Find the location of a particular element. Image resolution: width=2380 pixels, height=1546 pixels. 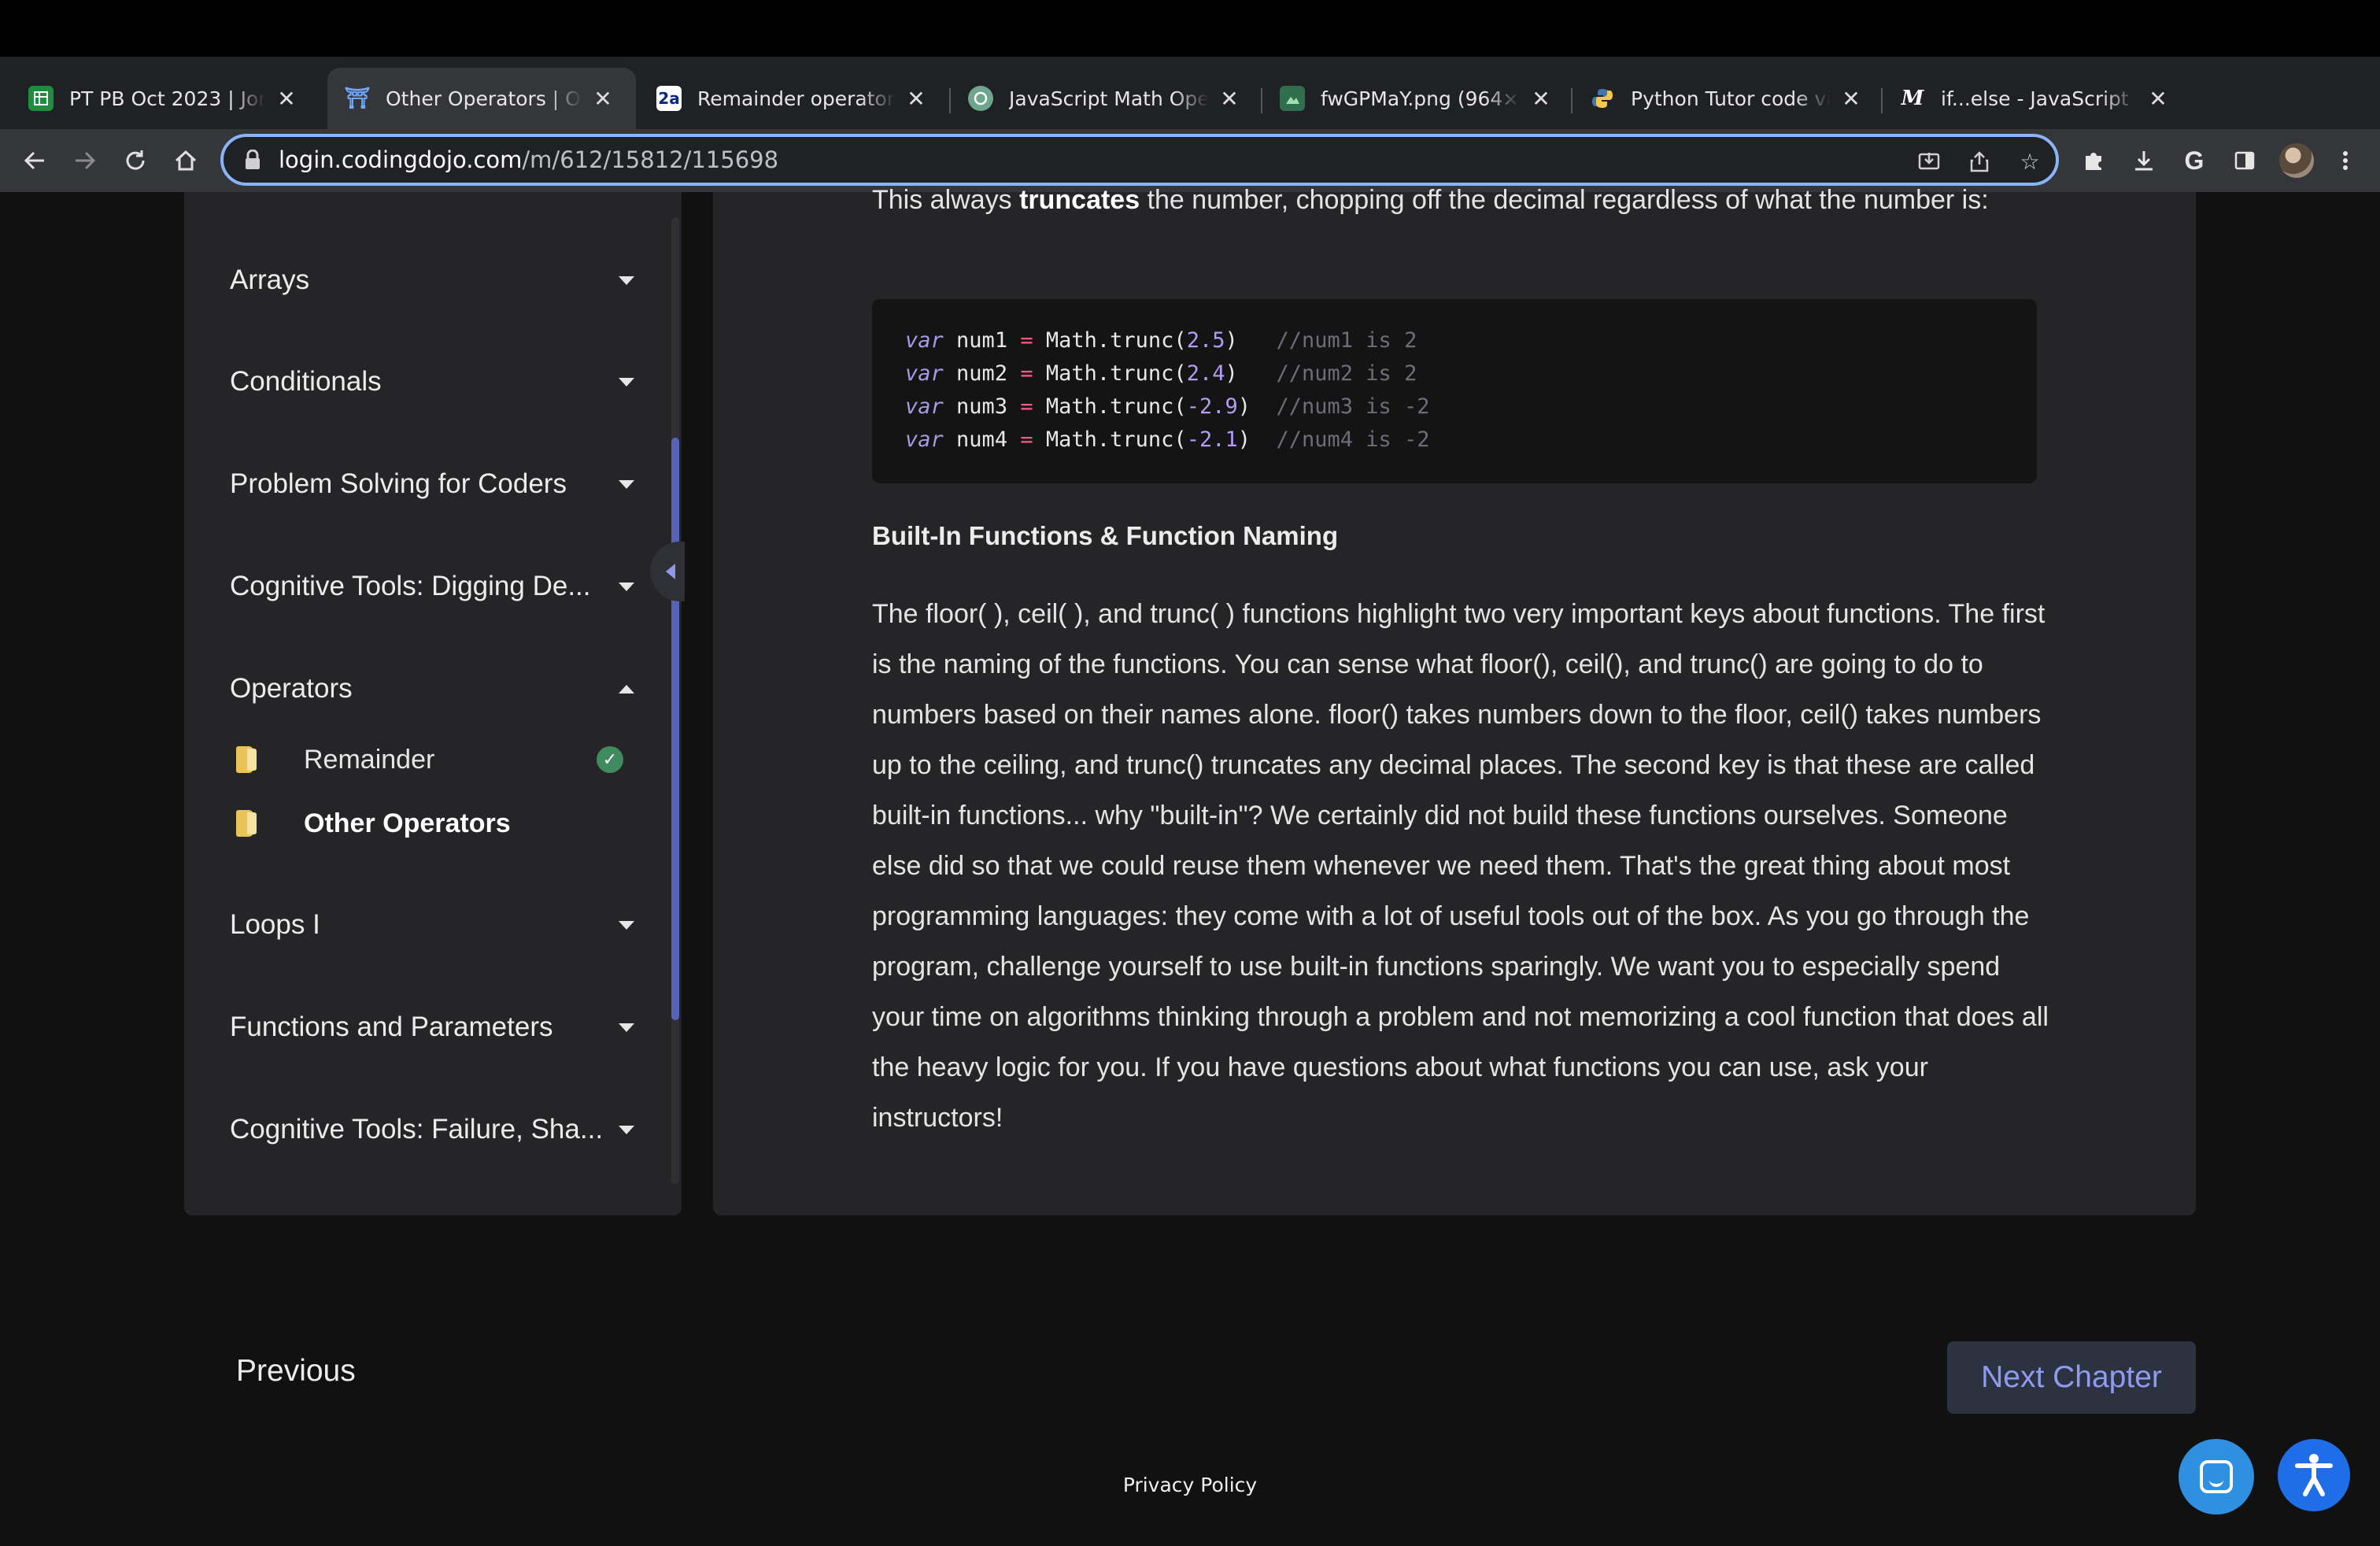

python-icon is located at coordinates (1602, 98).